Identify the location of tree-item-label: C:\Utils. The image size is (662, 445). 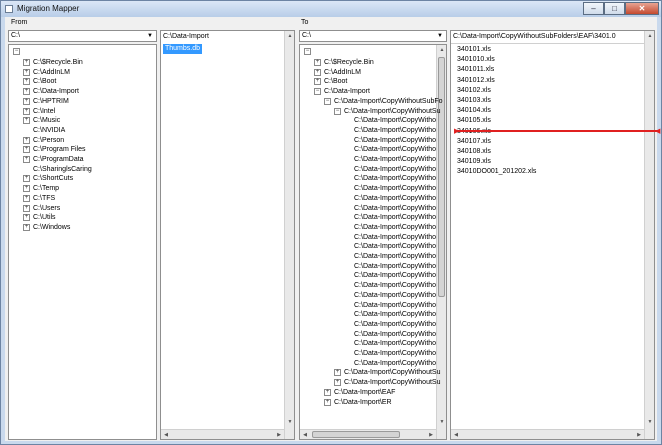
(44, 218).